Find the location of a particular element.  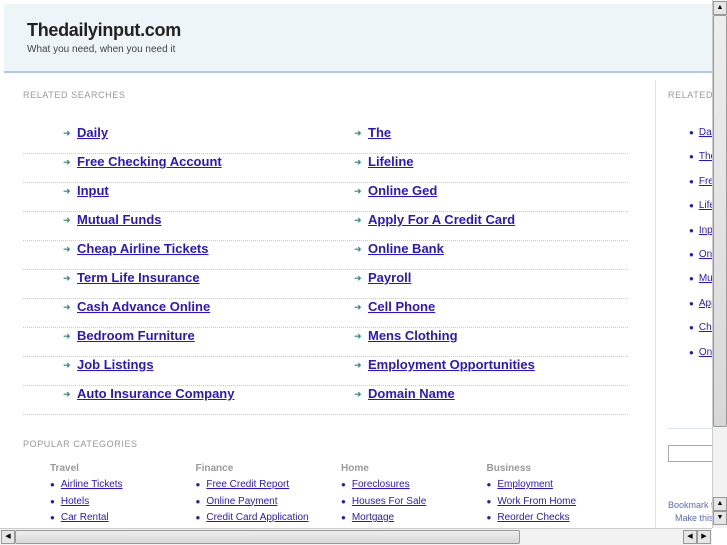

category-item: ● Credit Card Application is located at coordinates (266, 520).